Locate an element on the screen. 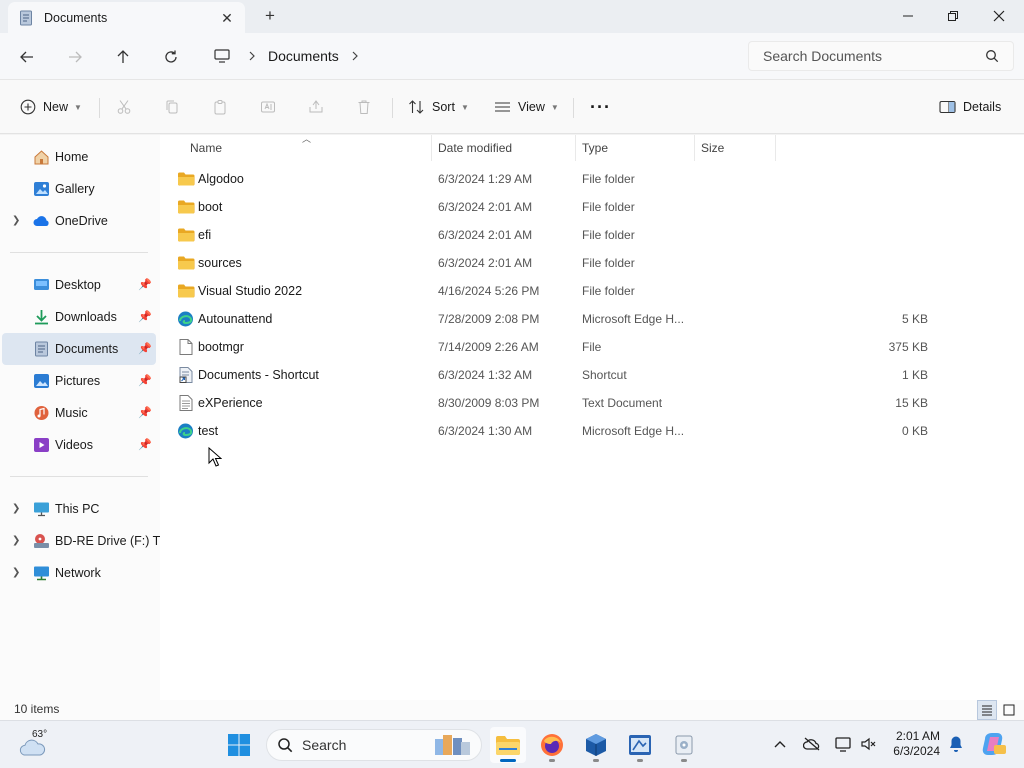  breadcrumb-documents: Documents is located at coordinates (303, 56).